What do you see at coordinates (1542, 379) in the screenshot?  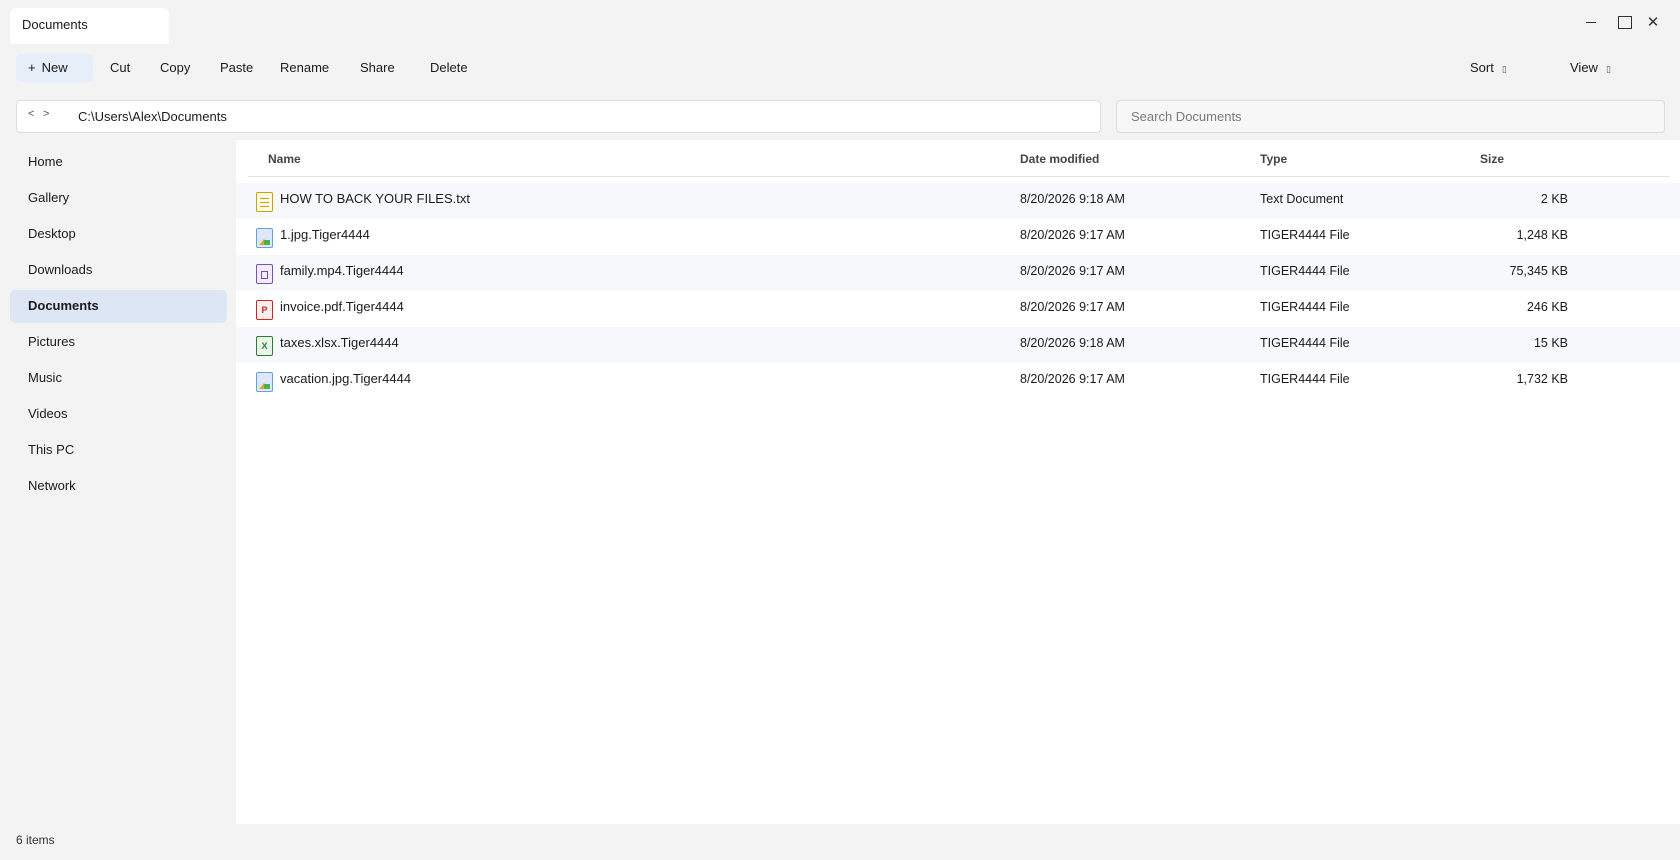 I see `file-size: 1,732 KB` at bounding box center [1542, 379].